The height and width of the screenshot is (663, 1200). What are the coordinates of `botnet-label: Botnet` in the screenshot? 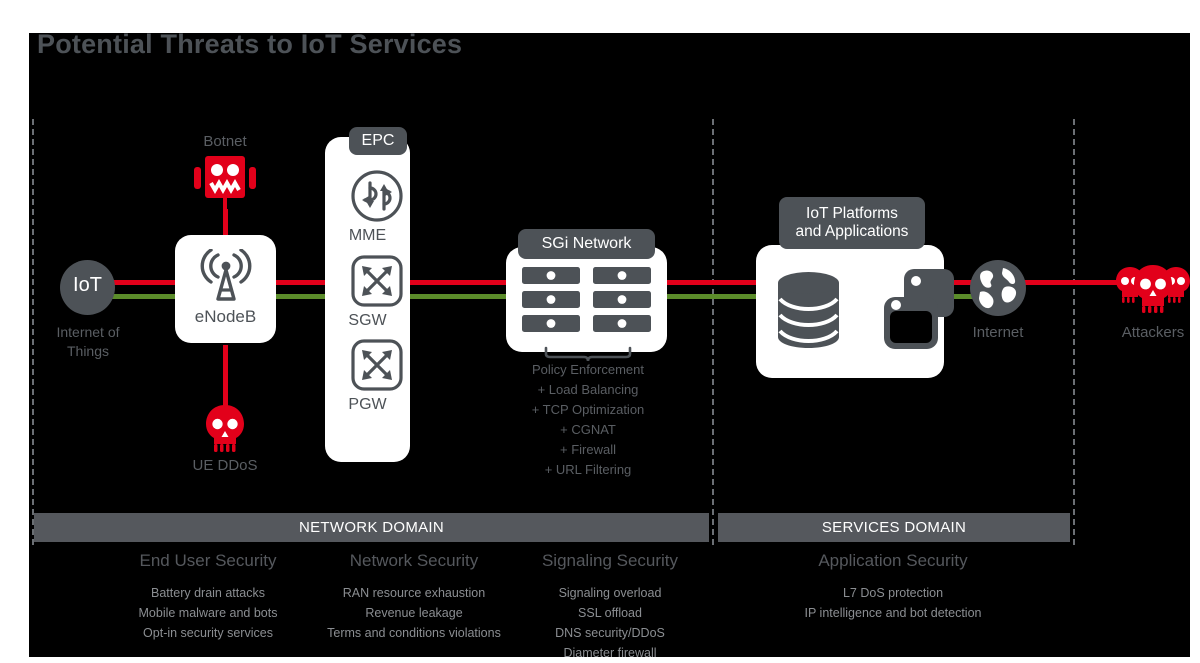 It's located at (225, 141).